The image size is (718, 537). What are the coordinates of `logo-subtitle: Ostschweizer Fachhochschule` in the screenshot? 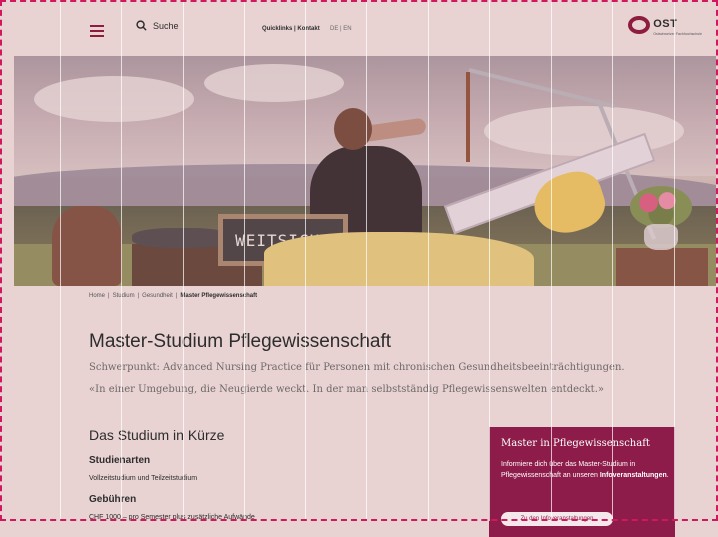 It's located at (677, 34).